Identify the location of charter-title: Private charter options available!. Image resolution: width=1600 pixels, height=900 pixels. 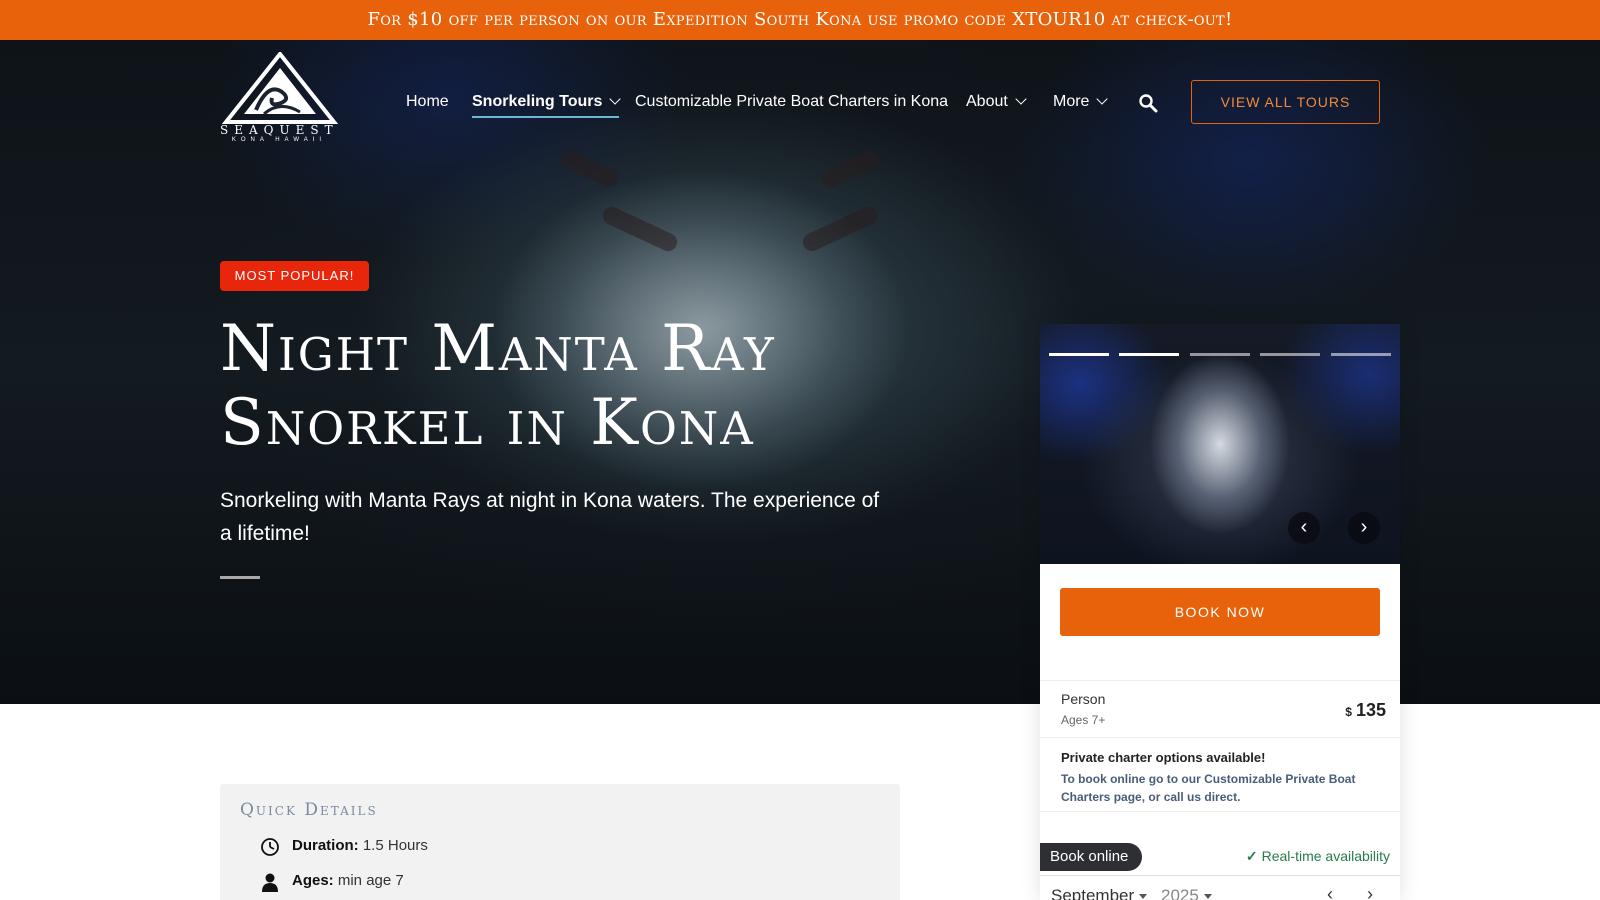
(1163, 757).